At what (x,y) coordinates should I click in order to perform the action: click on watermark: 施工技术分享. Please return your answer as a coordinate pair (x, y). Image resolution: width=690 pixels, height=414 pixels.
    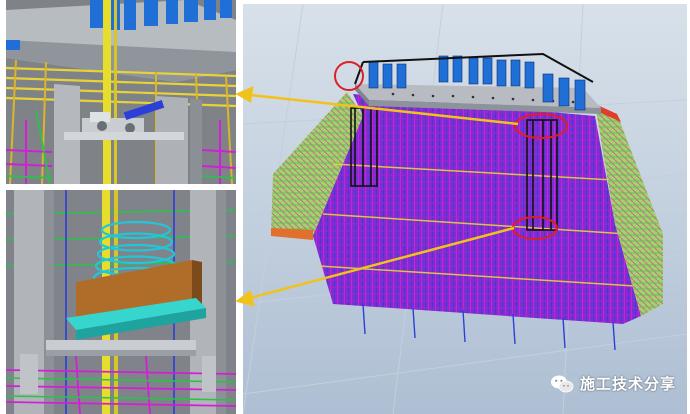
    Looking at the image, I should click on (613, 383).